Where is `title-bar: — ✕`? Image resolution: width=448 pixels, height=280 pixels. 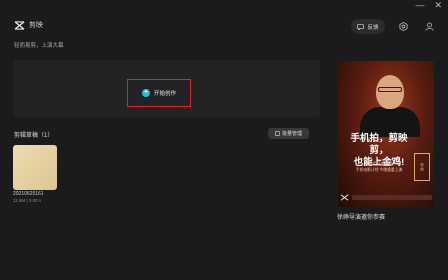 title-bar: — ✕ is located at coordinates (224, 6).